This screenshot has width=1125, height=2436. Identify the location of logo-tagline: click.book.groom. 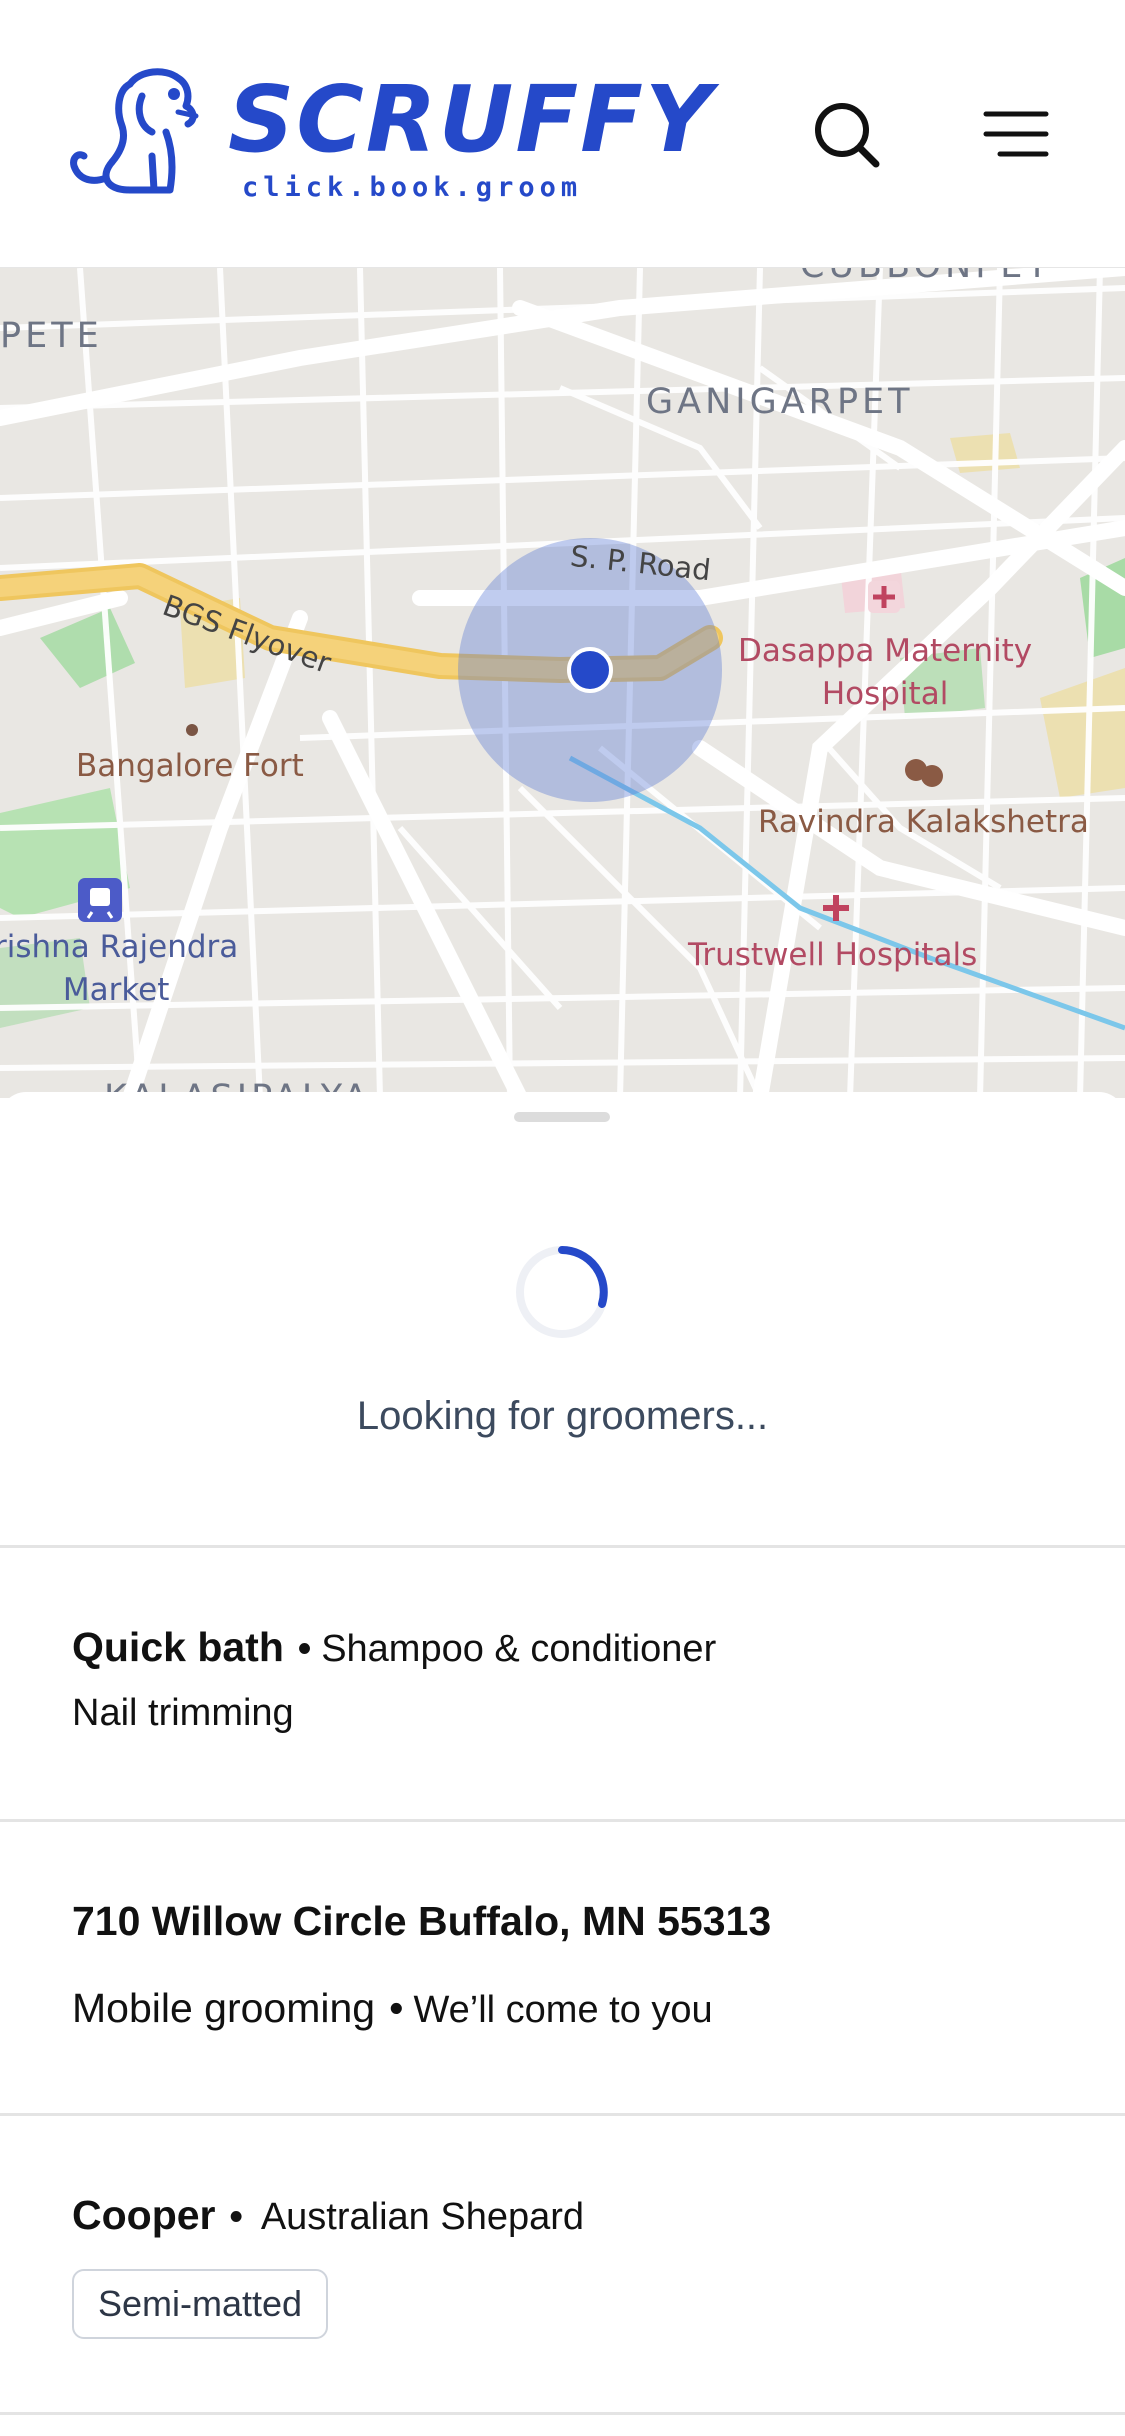
(412, 187).